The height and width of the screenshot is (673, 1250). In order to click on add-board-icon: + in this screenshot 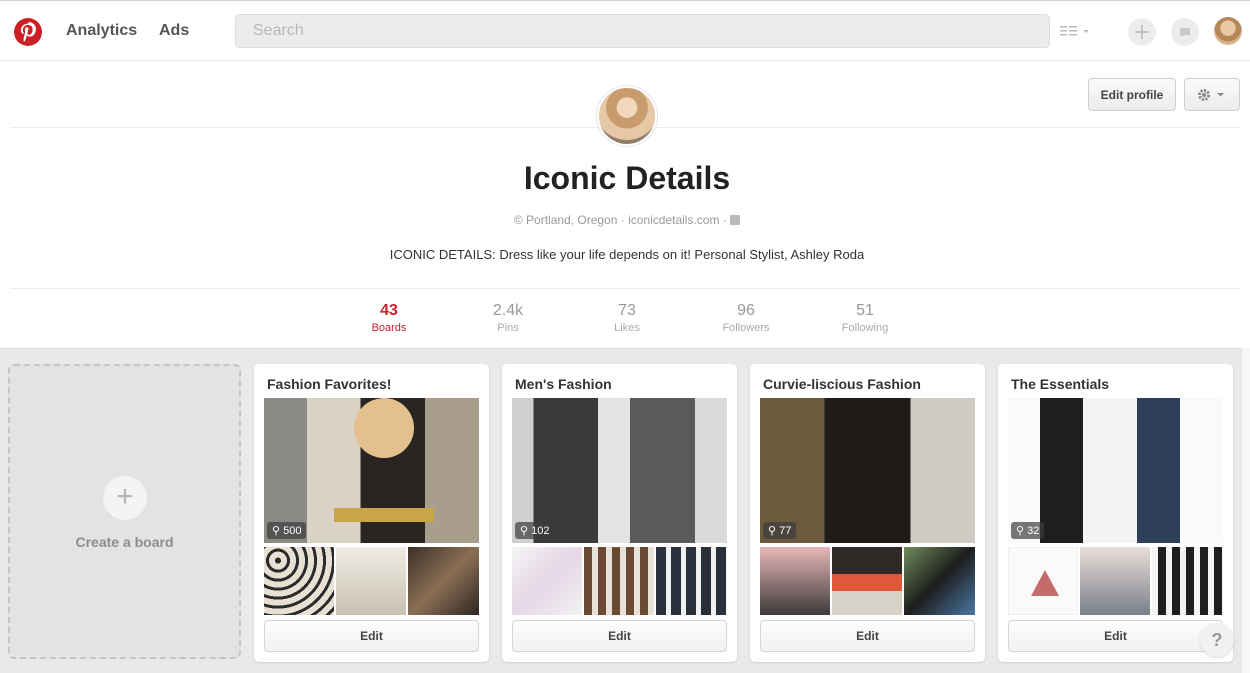, I will do `click(125, 498)`.